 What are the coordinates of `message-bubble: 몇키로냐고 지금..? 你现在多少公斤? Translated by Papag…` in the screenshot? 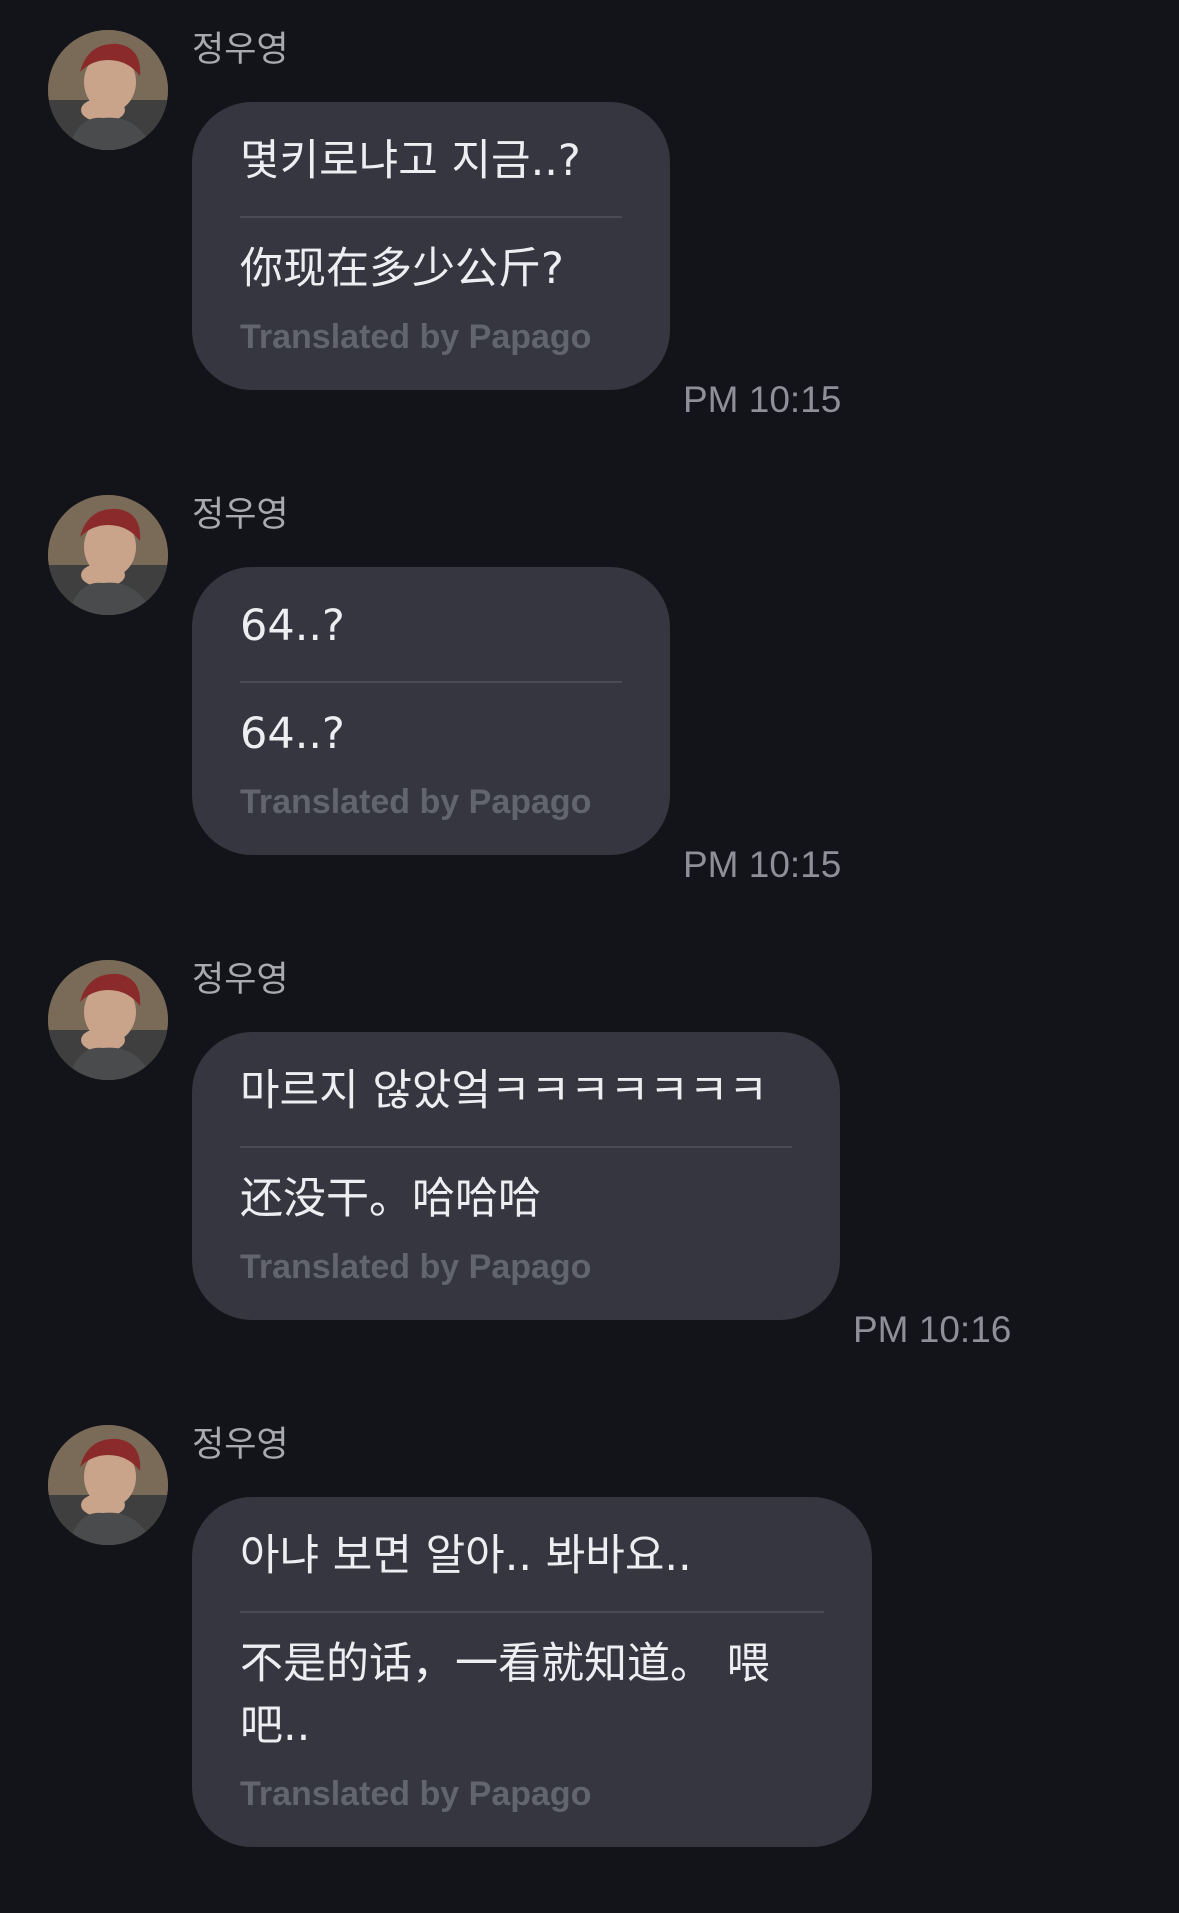 It's located at (431, 246).